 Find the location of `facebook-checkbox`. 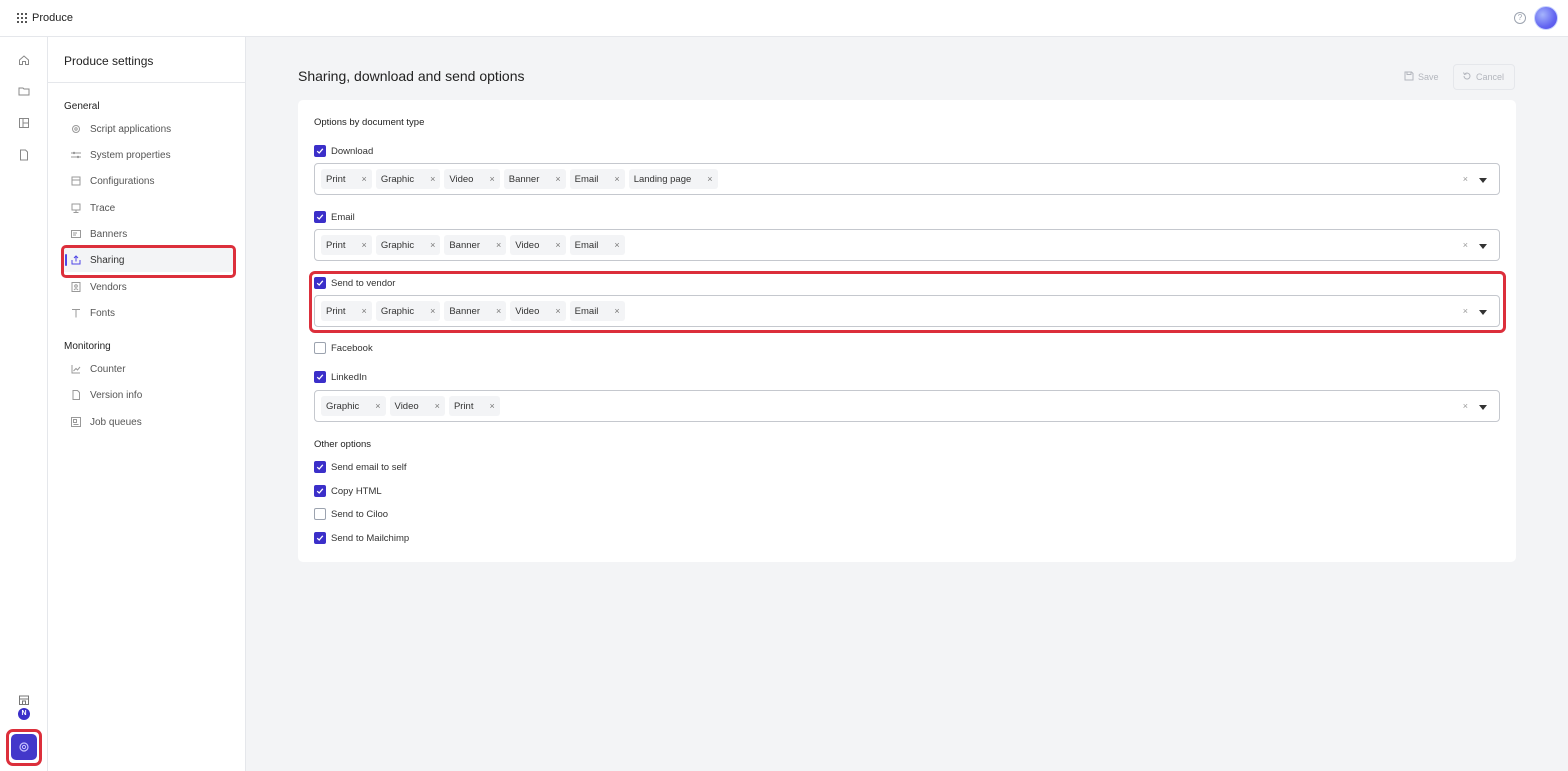

facebook-checkbox is located at coordinates (320, 348).